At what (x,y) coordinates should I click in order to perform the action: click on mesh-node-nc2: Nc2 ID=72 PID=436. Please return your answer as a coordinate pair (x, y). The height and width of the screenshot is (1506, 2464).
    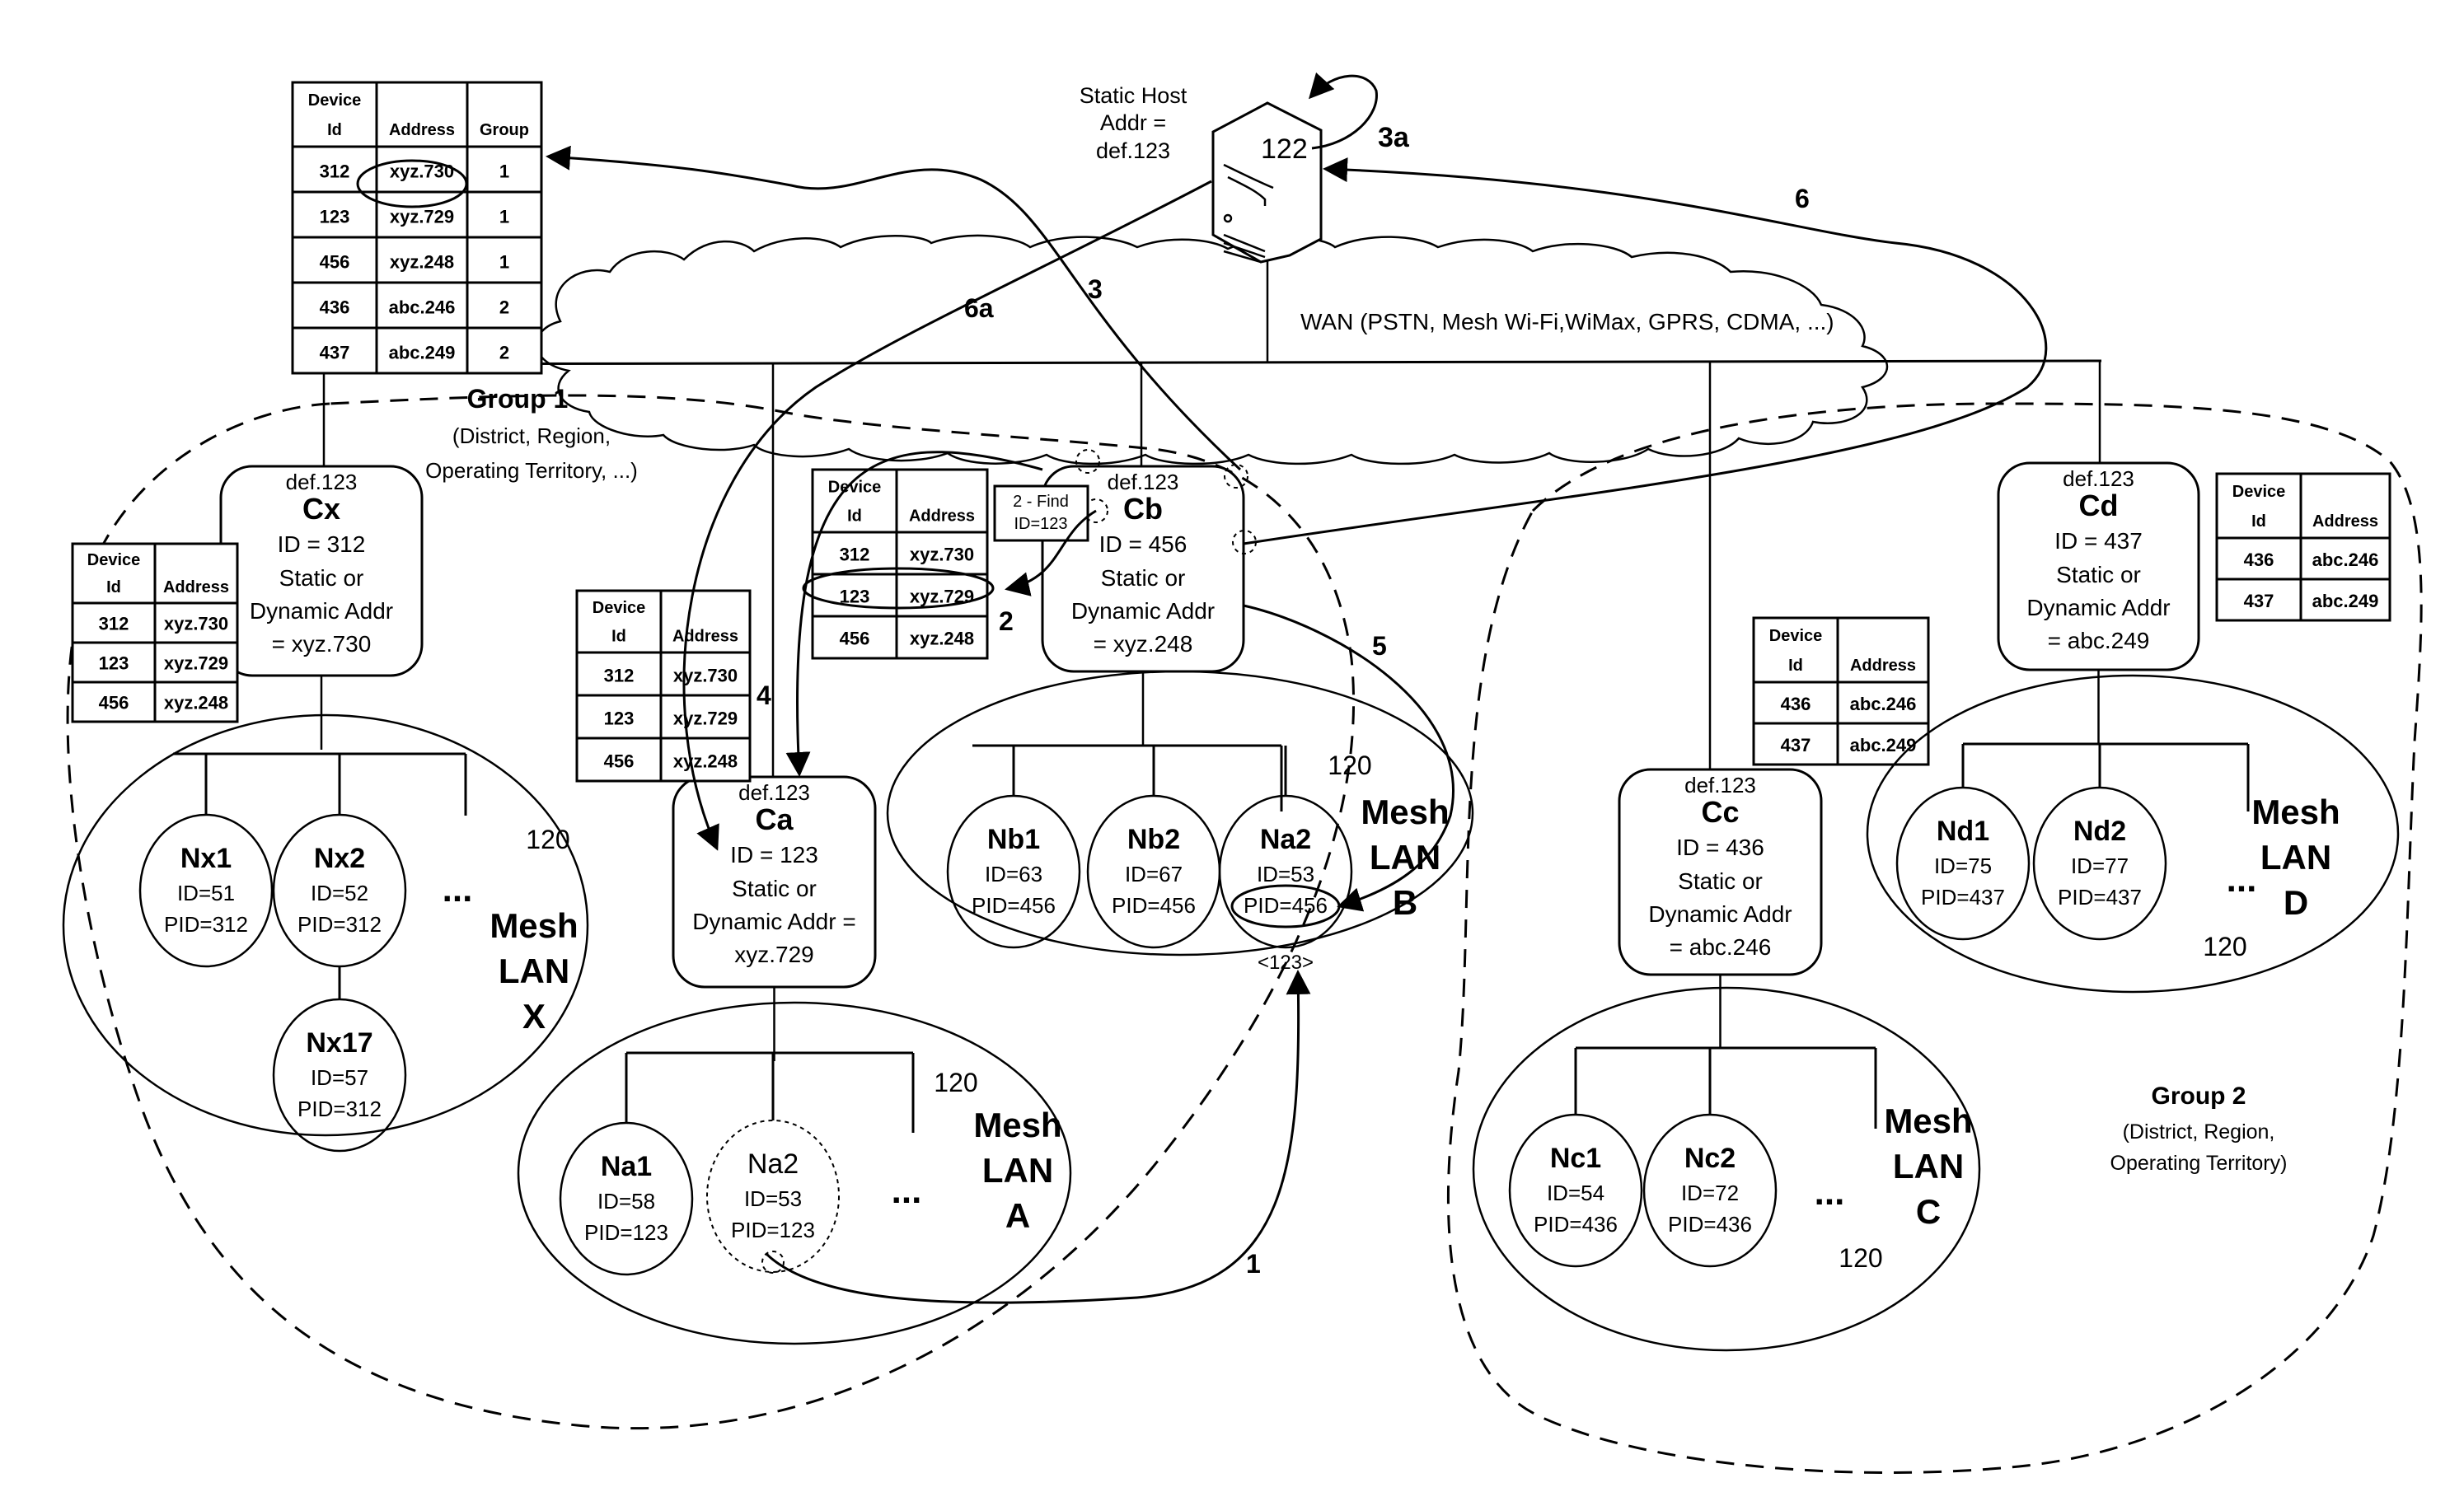
    Looking at the image, I should click on (1710, 1158).